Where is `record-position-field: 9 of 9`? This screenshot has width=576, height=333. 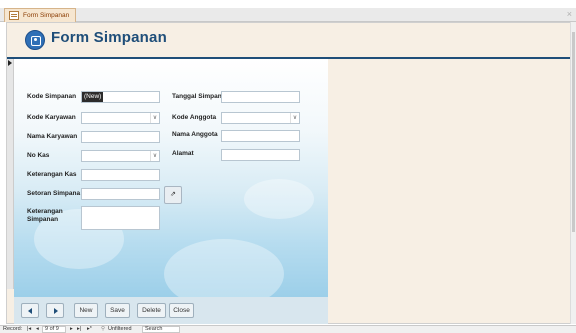
record-position-field: 9 of 9 is located at coordinates (54, 329).